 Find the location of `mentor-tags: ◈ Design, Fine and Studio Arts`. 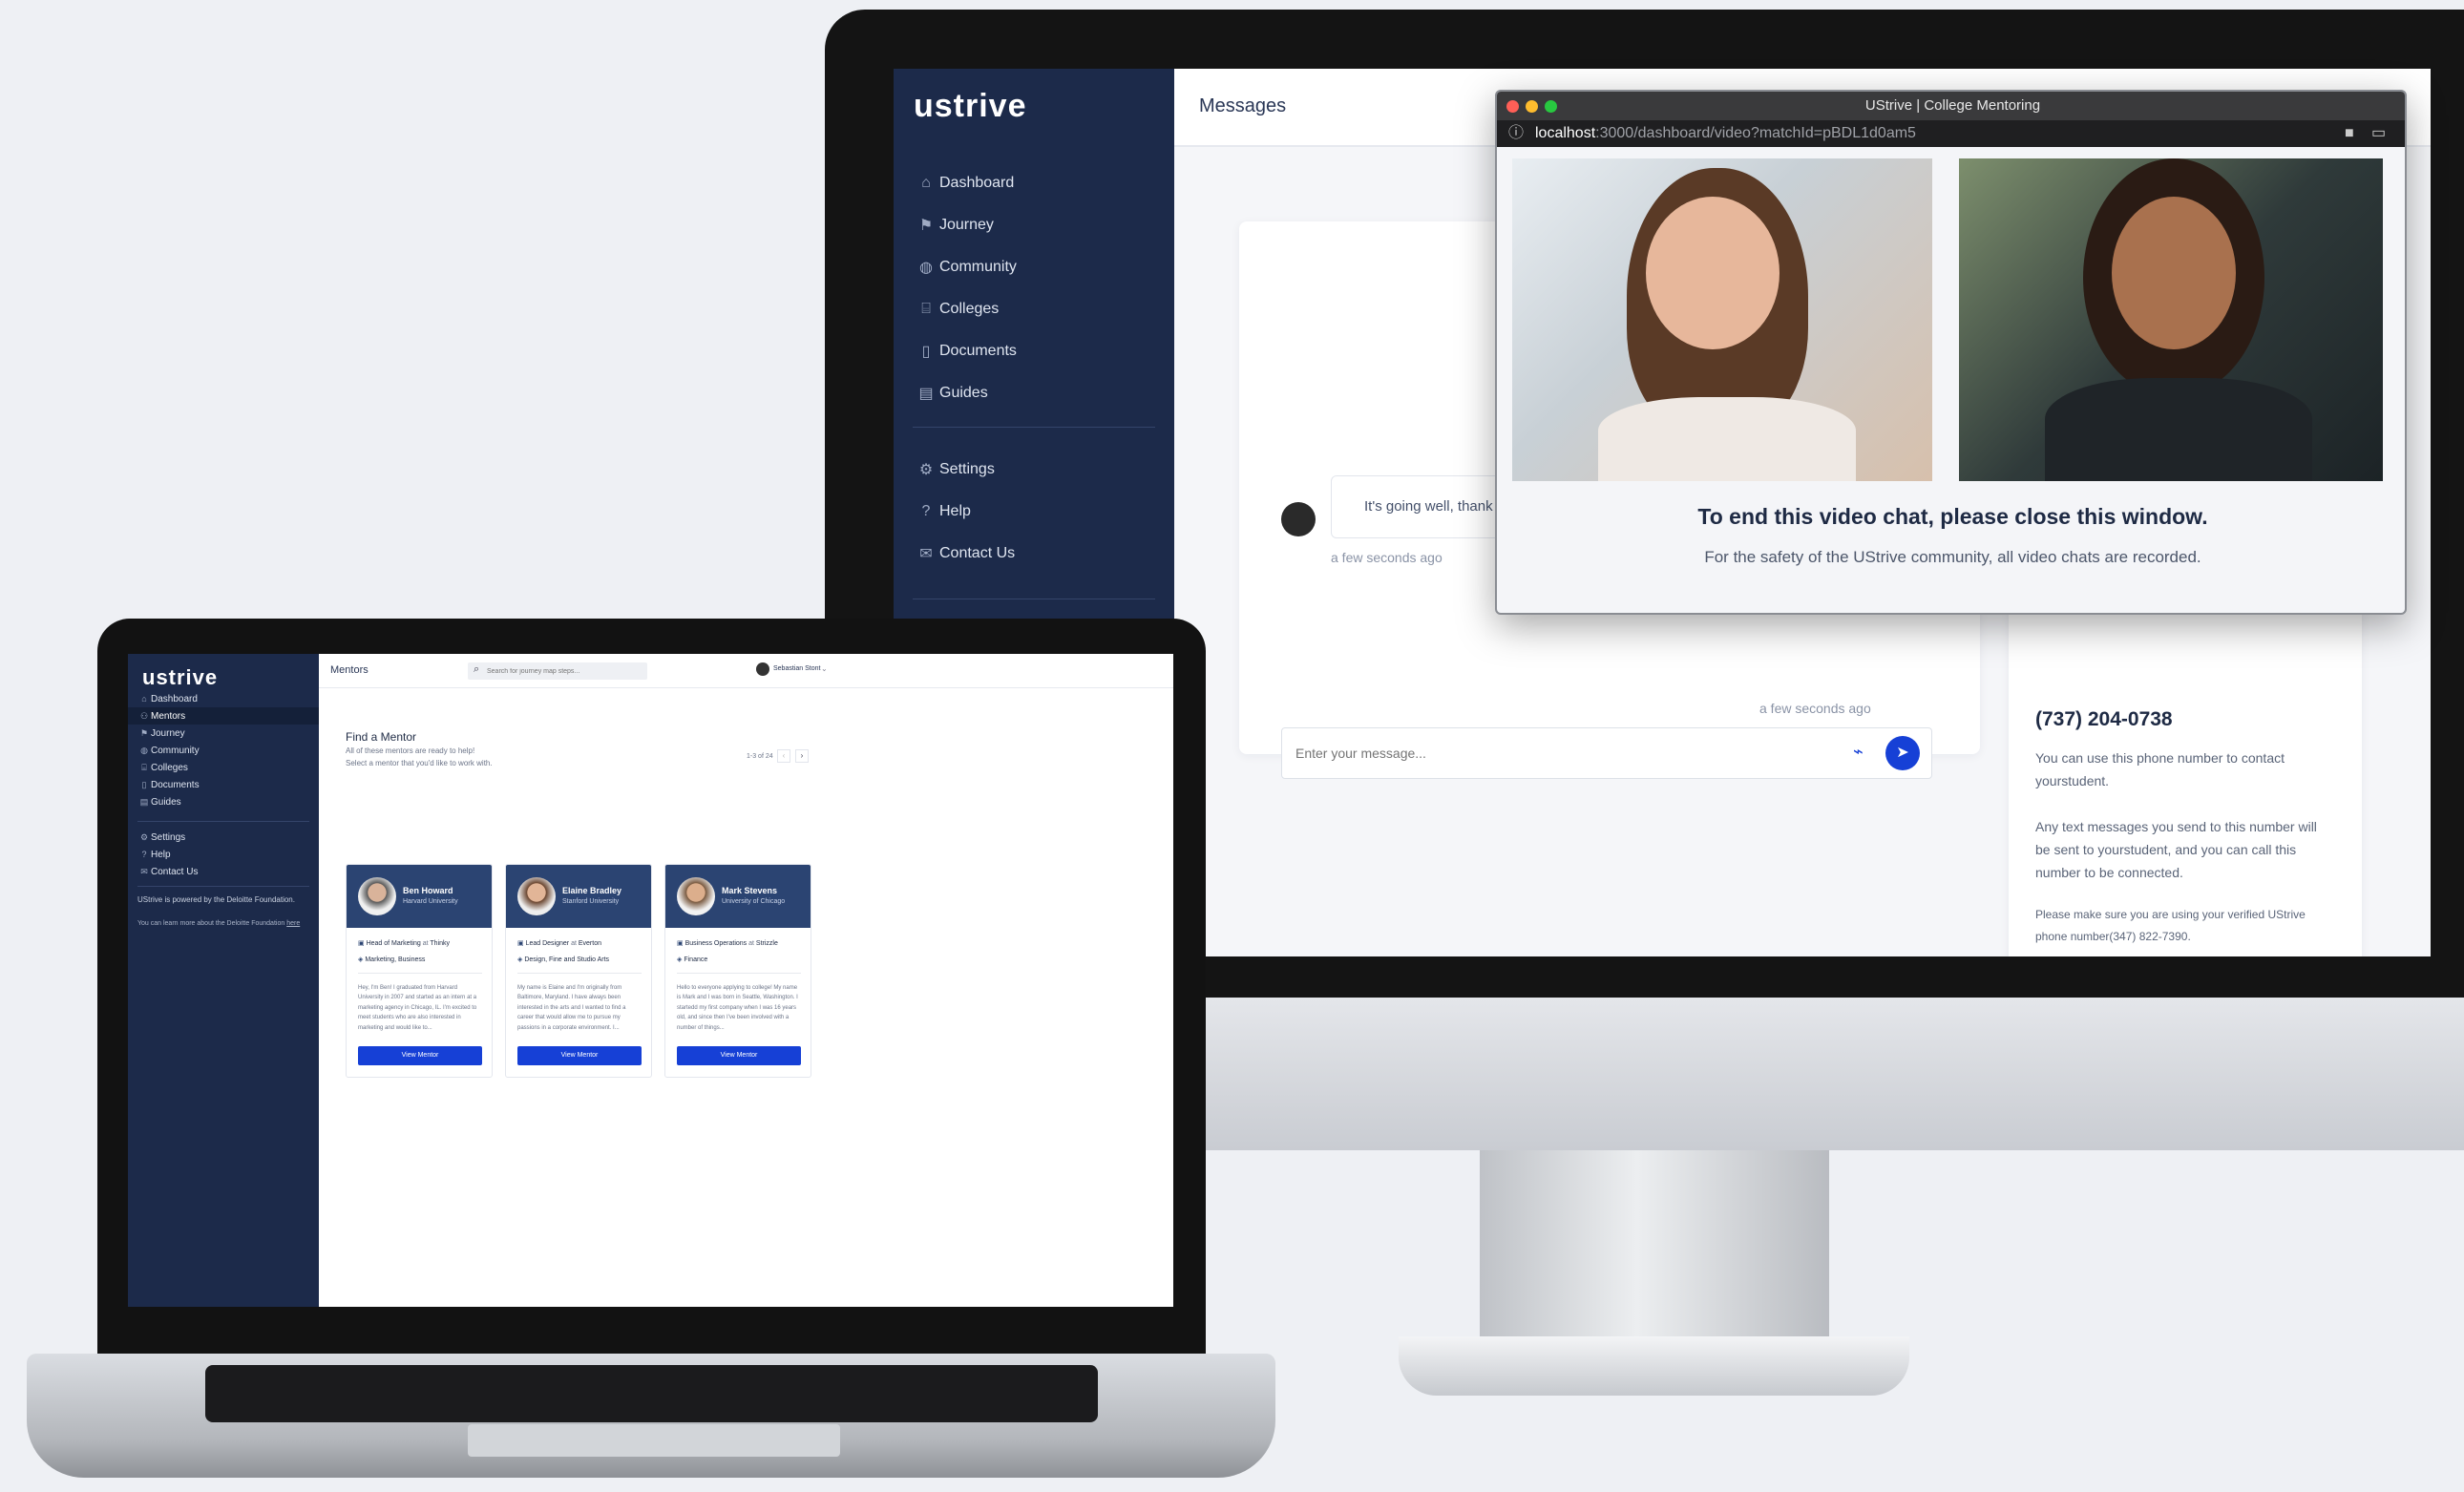

mentor-tags: ◈ Design, Fine and Studio Arts is located at coordinates (563, 959).